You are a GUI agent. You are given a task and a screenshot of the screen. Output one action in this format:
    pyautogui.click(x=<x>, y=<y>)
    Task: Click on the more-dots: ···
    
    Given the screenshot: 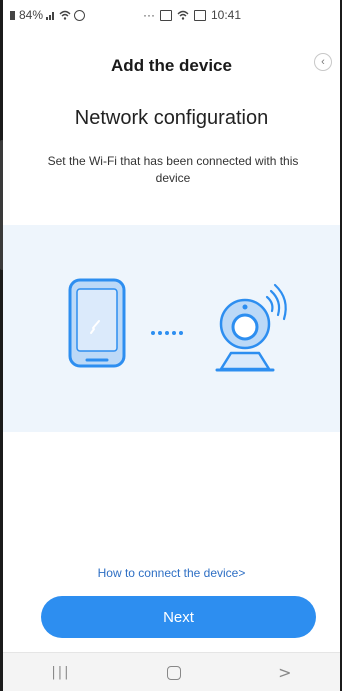 What is the action you would take?
    pyautogui.click(x=149, y=15)
    